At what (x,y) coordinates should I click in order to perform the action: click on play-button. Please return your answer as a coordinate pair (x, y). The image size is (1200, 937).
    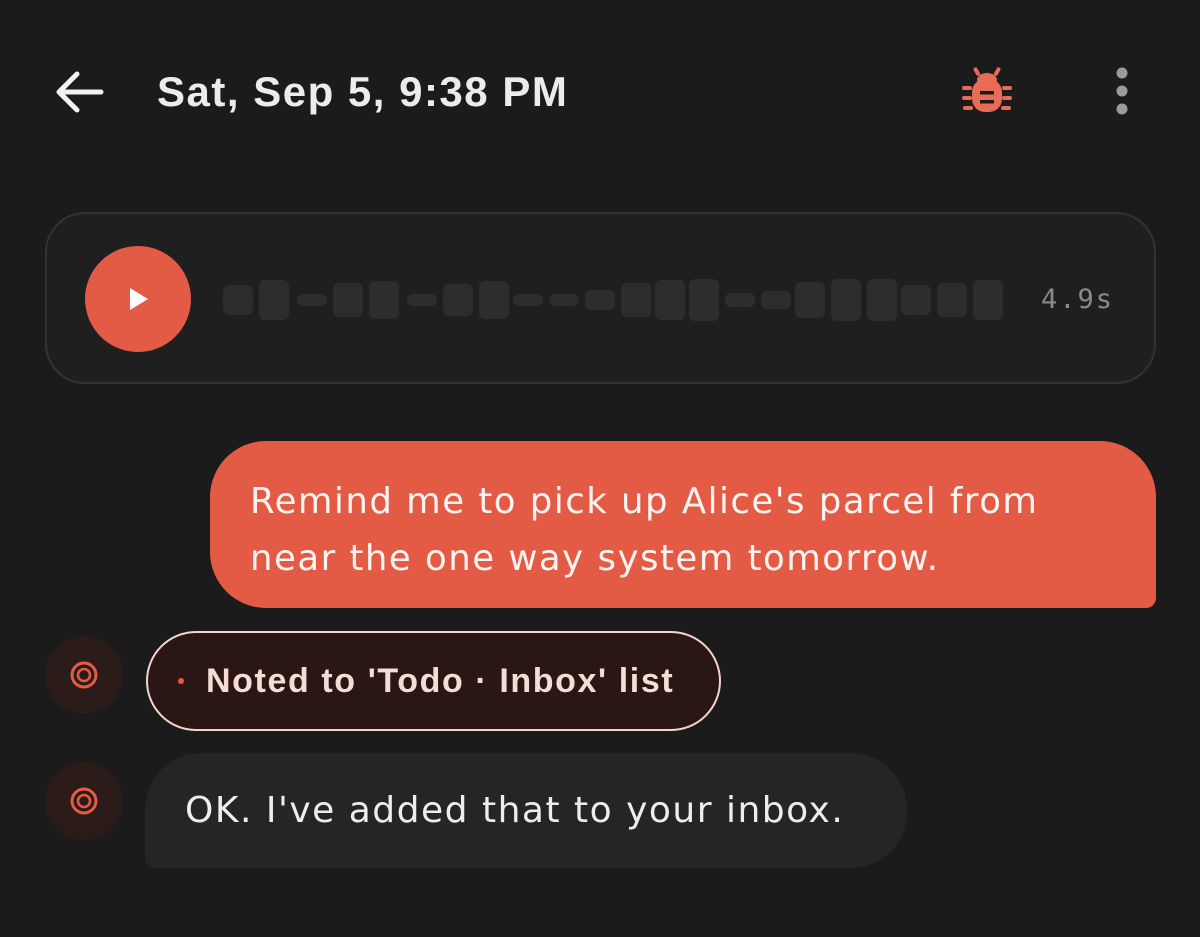
    Looking at the image, I should click on (138, 299).